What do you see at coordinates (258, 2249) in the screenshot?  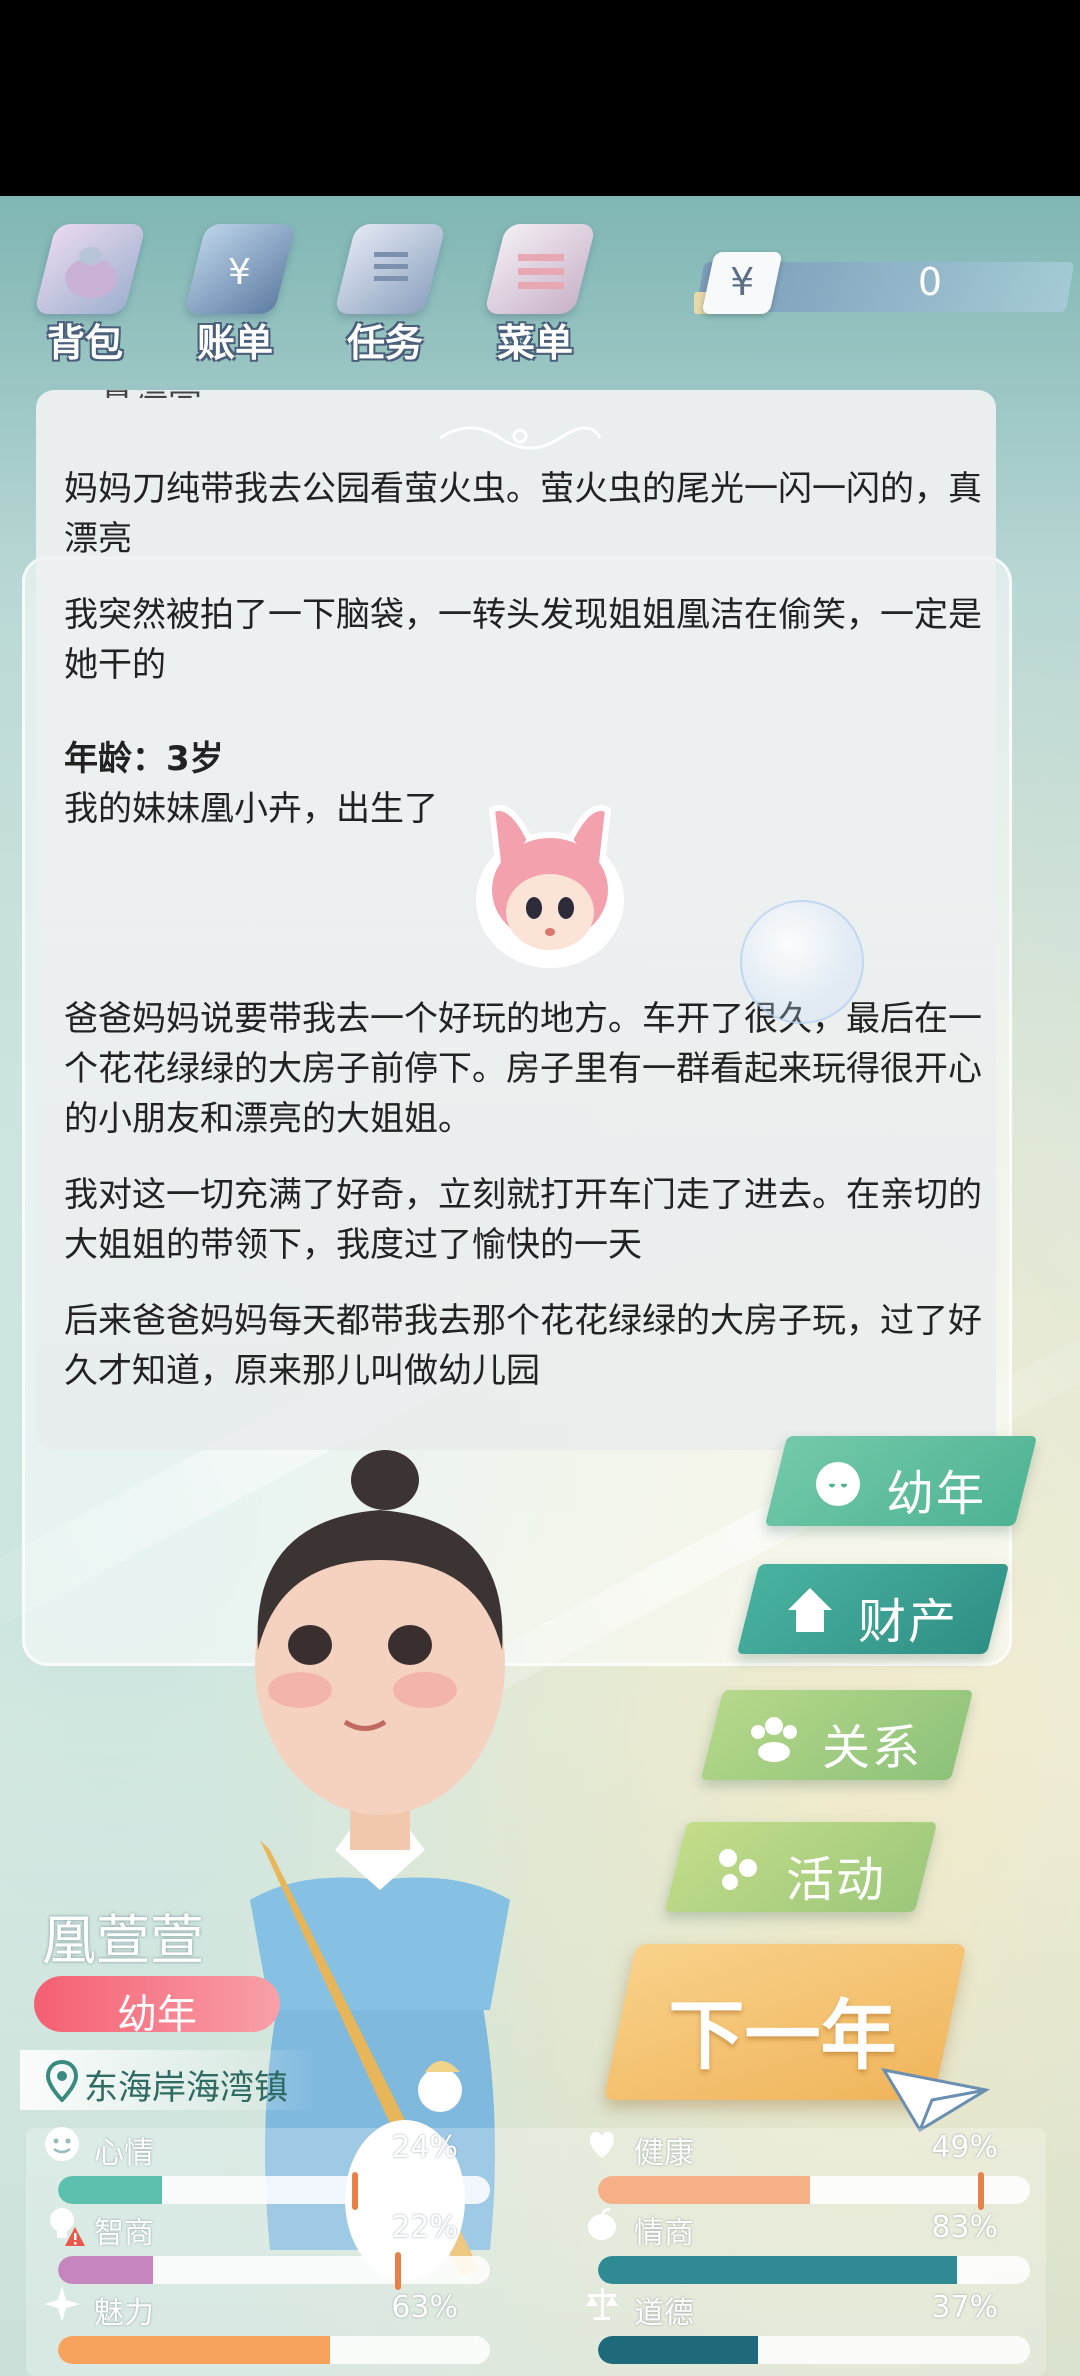 I see `stat-3: 智商 22%` at bounding box center [258, 2249].